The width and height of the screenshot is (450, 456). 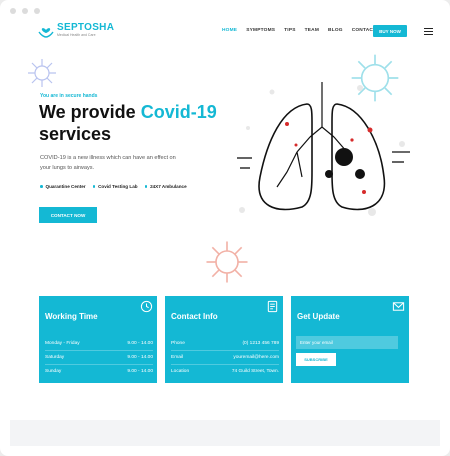 What do you see at coordinates (398, 306) in the screenshot?
I see `mail-icon` at bounding box center [398, 306].